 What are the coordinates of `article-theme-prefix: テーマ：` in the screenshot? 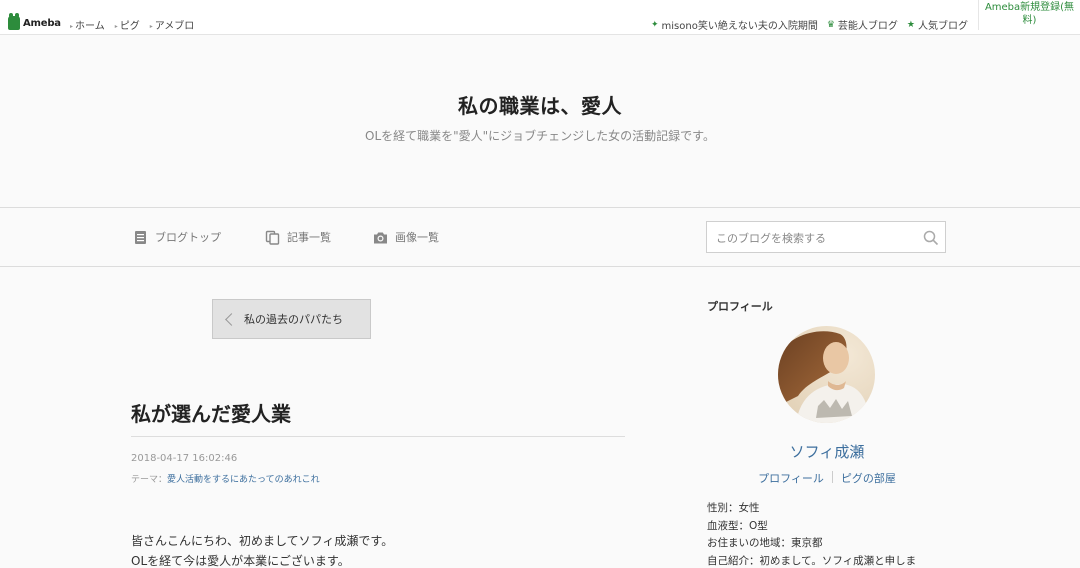 It's located at (149, 480).